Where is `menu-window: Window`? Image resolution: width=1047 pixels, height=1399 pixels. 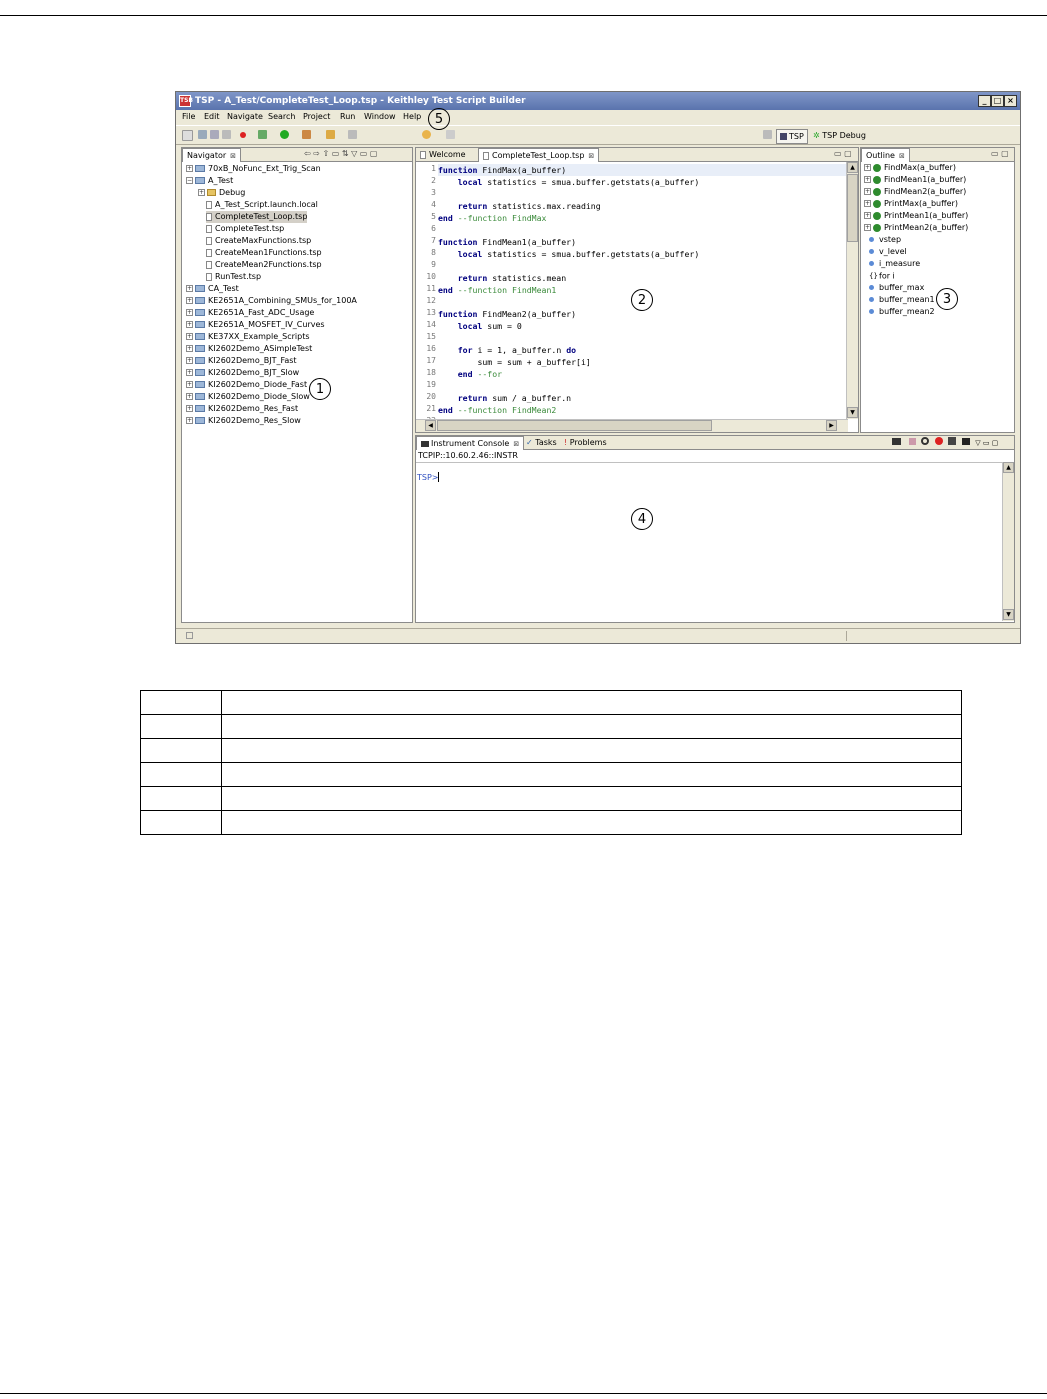 menu-window: Window is located at coordinates (380, 116).